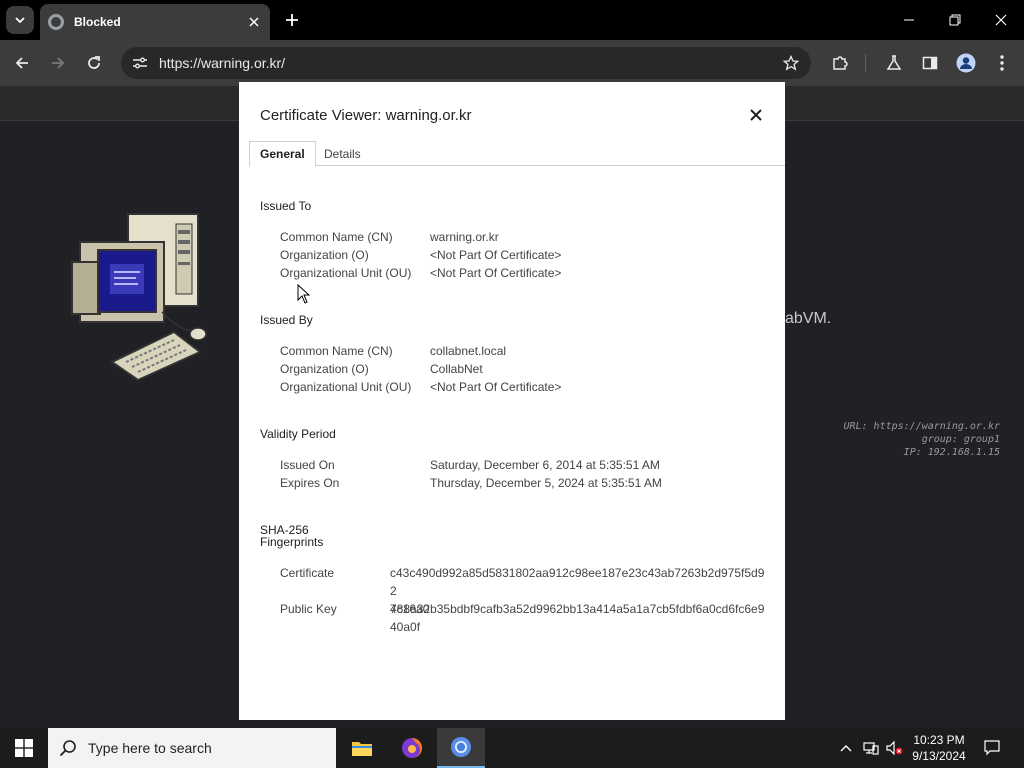 The image size is (1024, 768). I want to click on system-clock: 10:23 PM 9/13/2024, so click(939, 748).